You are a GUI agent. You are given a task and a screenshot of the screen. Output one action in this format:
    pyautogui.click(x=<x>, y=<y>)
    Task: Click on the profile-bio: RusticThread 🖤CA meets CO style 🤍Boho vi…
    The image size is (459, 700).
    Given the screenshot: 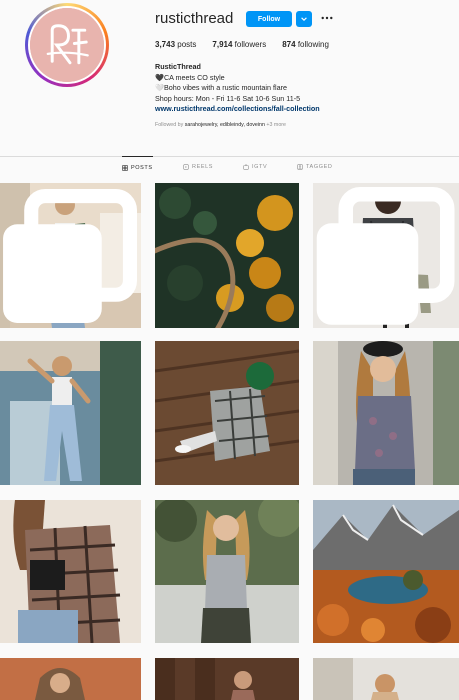 What is the action you would take?
    pyautogui.click(x=237, y=96)
    